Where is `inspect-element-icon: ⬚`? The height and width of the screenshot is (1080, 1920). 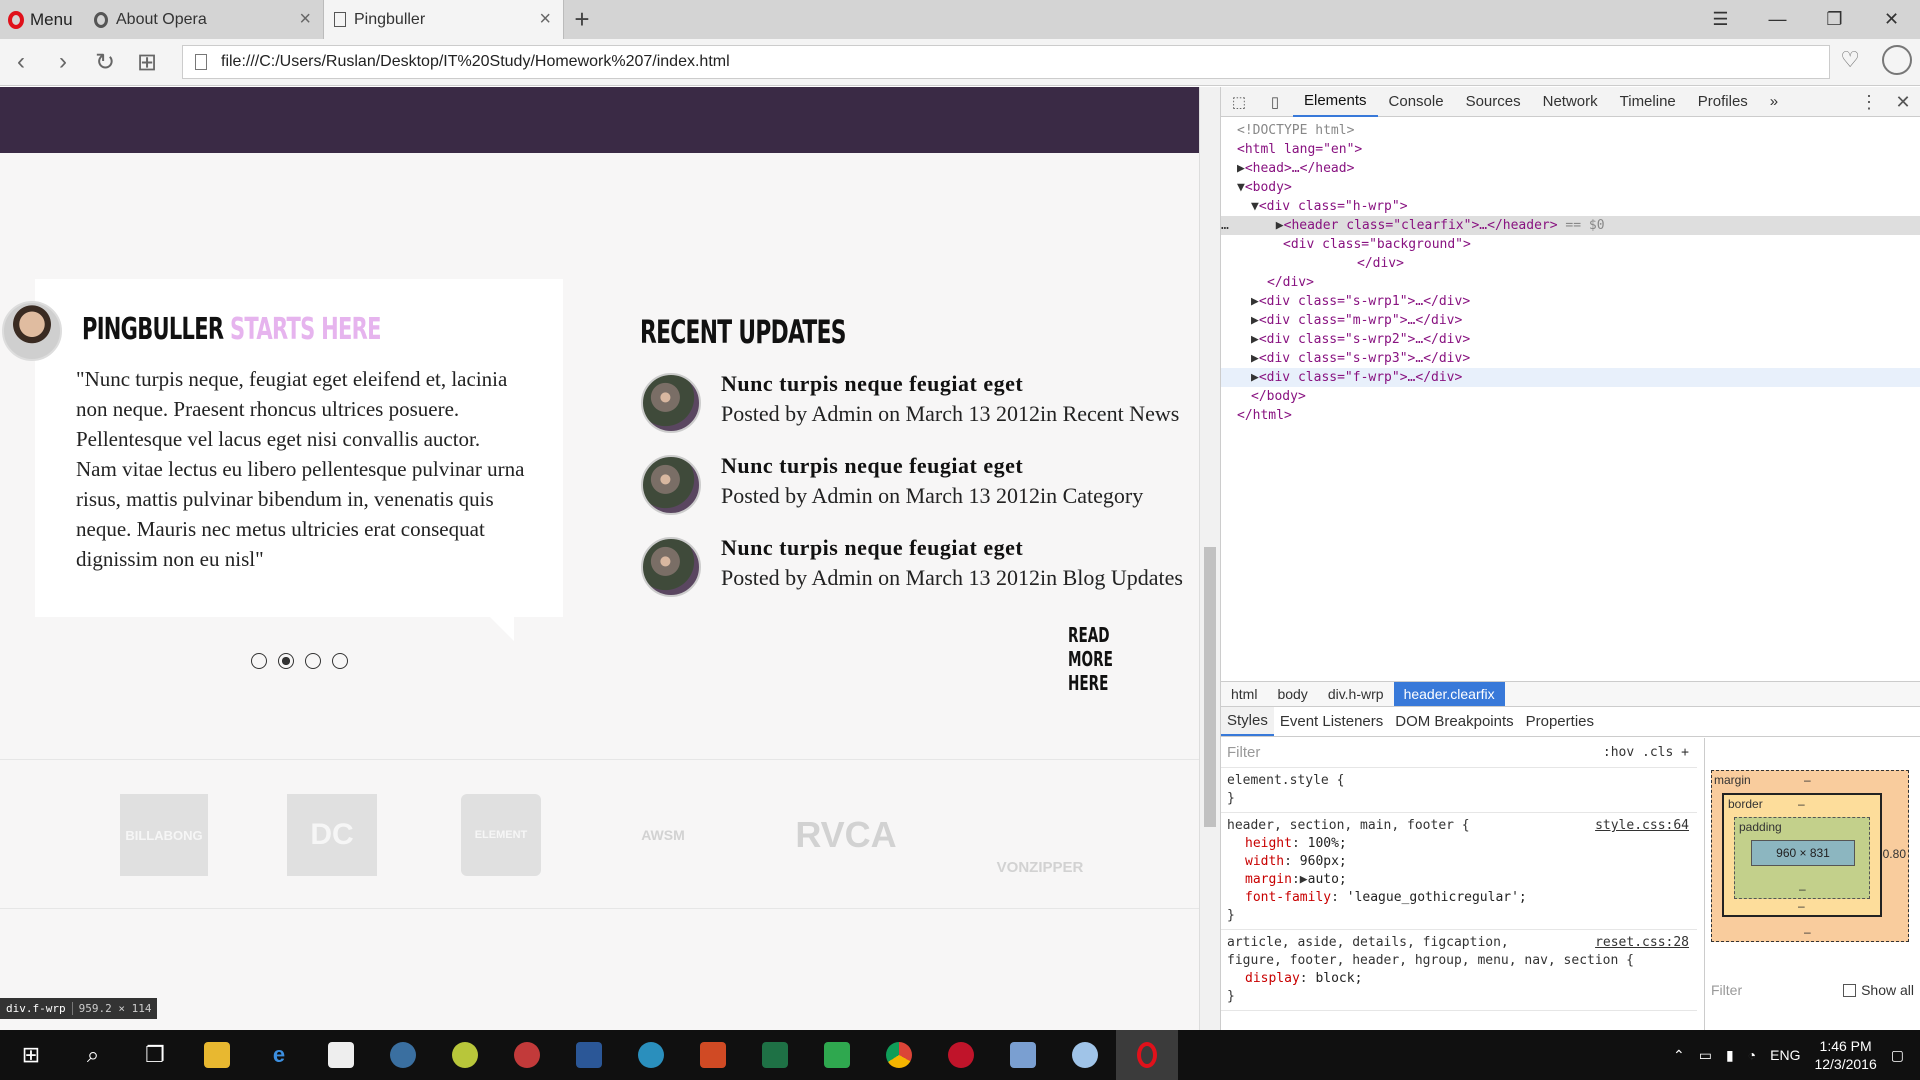 inspect-element-icon: ⬚ is located at coordinates (1239, 102).